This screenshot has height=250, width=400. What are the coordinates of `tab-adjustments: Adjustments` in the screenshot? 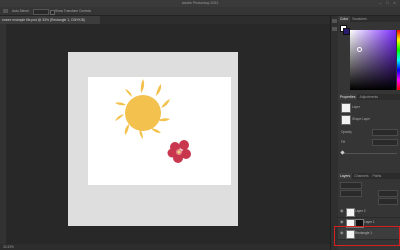 It's located at (368, 97).